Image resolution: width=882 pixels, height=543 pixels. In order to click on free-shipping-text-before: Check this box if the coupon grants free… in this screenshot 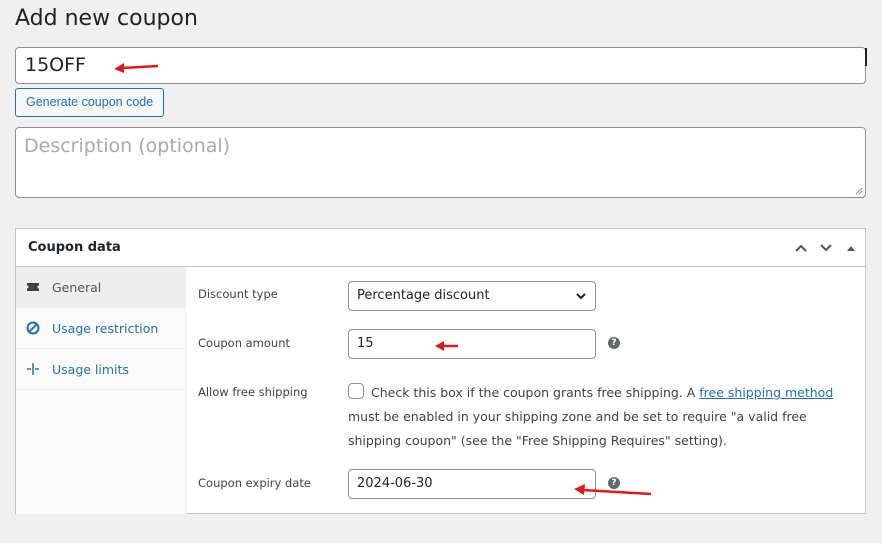, I will do `click(535, 392)`.